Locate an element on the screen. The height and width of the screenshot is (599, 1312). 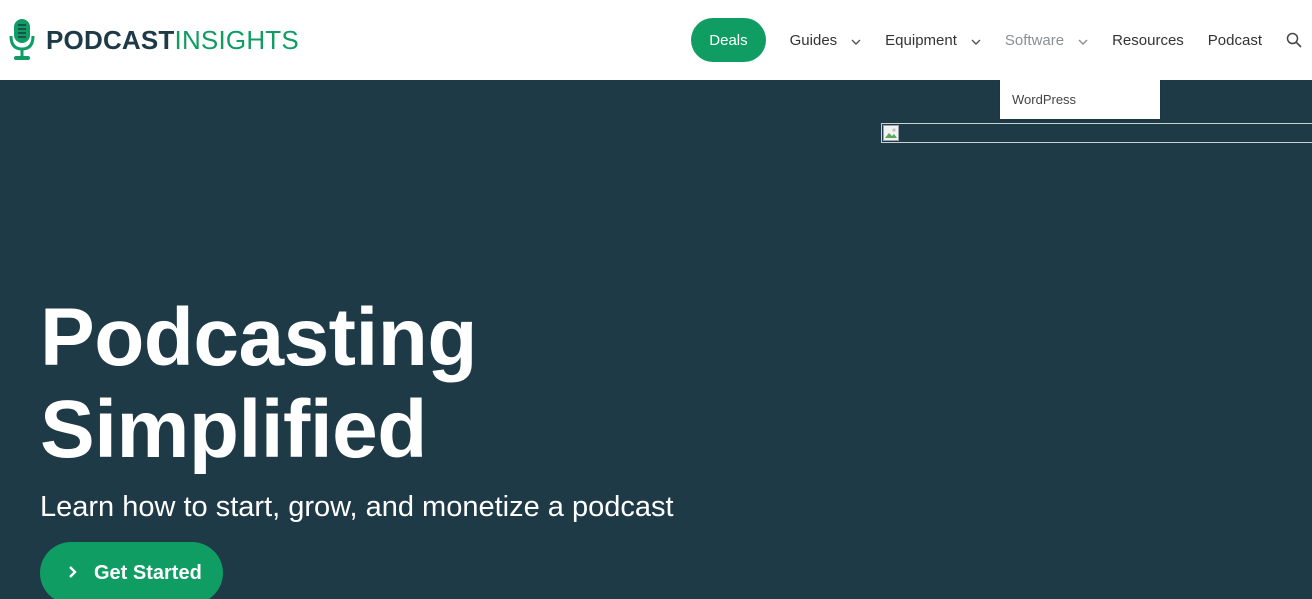
broken-image-icon is located at coordinates (891, 135).